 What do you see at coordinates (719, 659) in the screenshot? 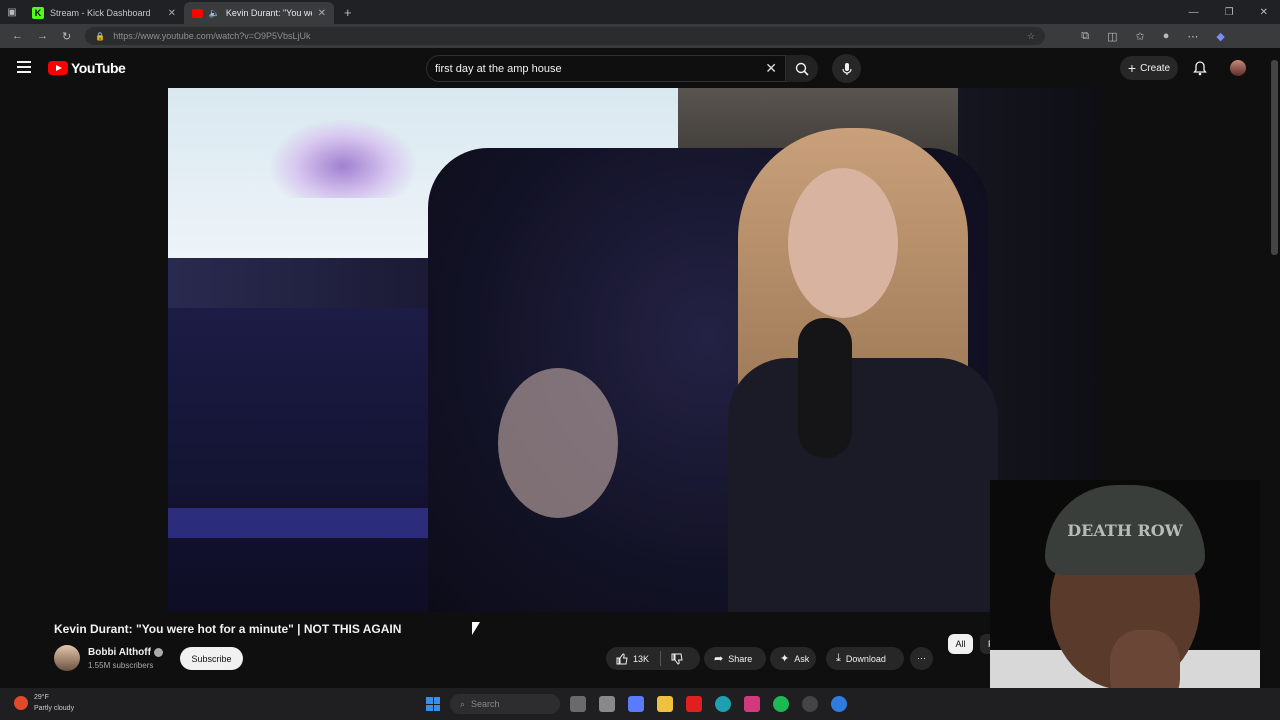
I see `share-icon: ➦` at bounding box center [719, 659].